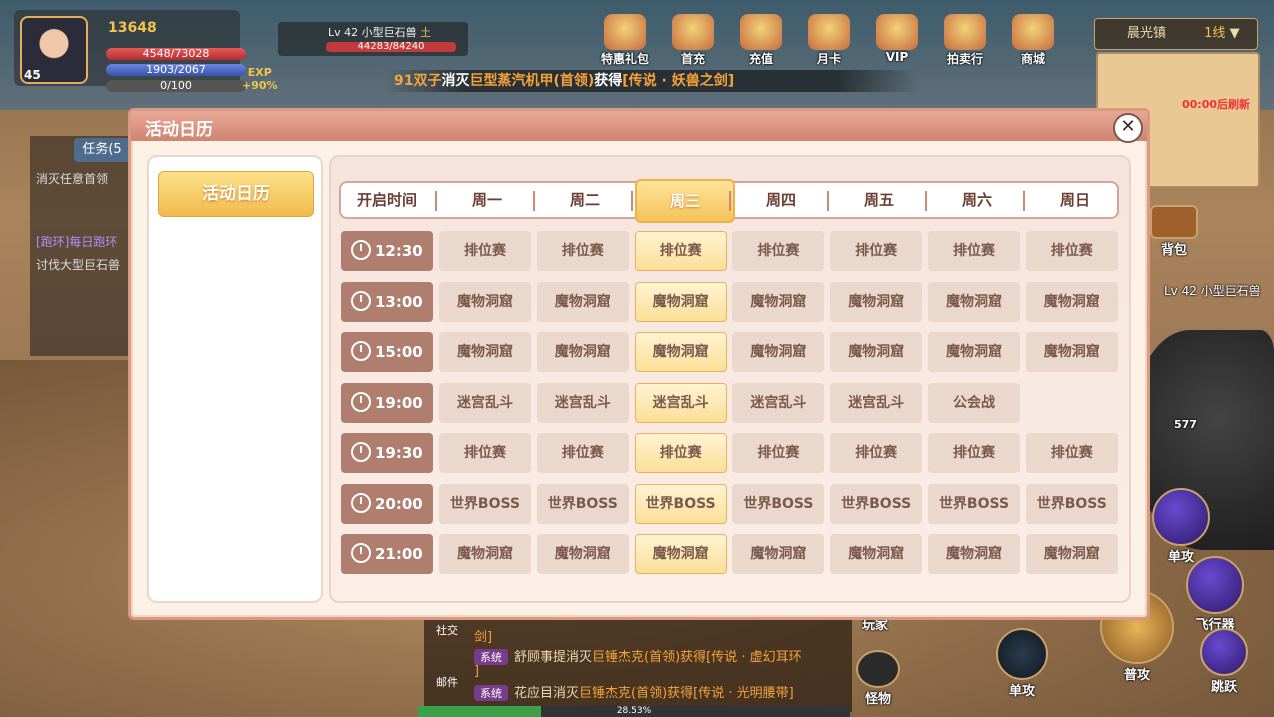 This screenshot has width=1274, height=717. What do you see at coordinates (638, 655) in the screenshot?
I see `chat-line-1: 系统 舒顾事提消灭巨锤杰克(首领)获得[传说 · 虚幻耳环` at bounding box center [638, 655].